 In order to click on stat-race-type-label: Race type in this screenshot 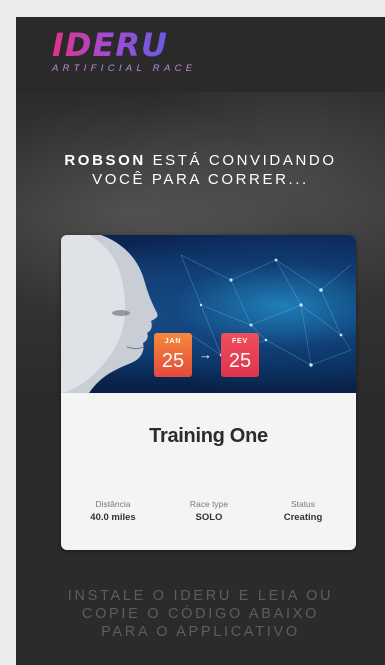, I will do `click(209, 504)`.